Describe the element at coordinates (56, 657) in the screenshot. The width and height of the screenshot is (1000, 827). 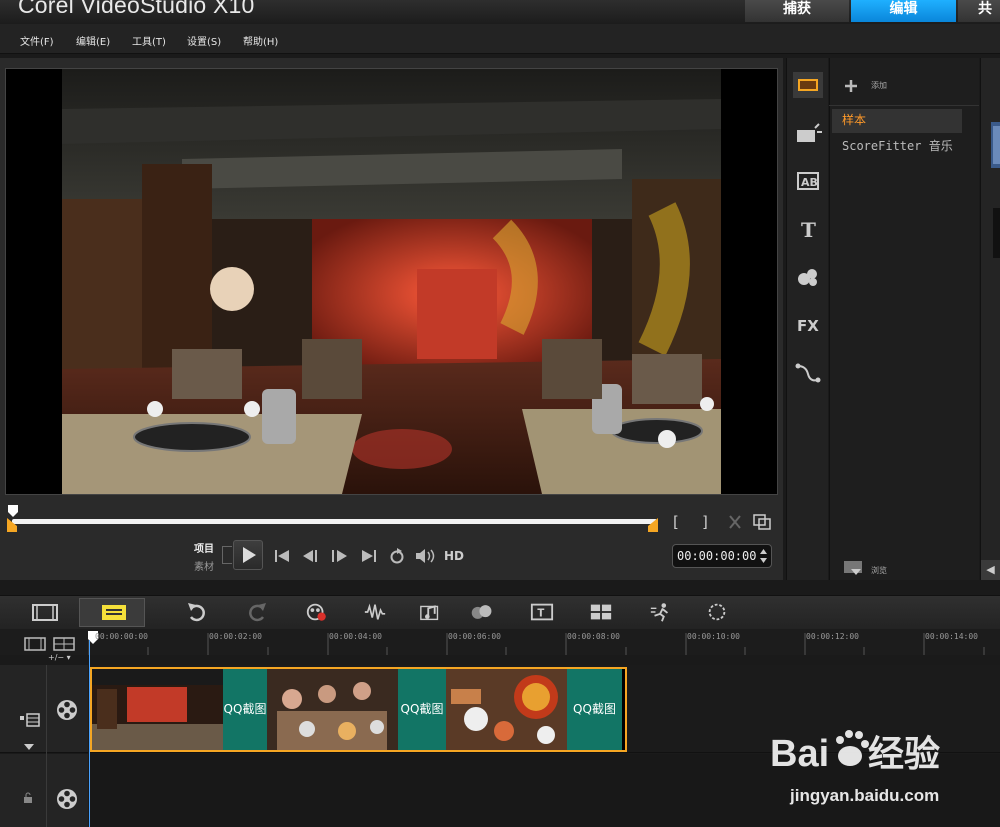
I see `zoom-label: +/−` at that location.